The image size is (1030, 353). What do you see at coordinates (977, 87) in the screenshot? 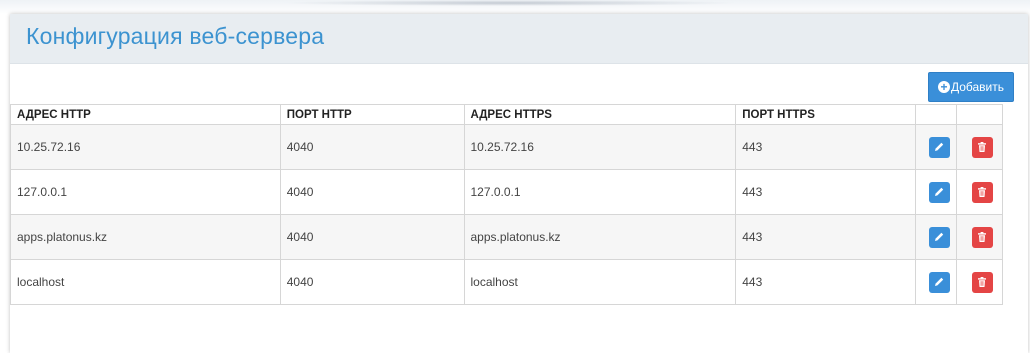
I see `add-button-label: Добавить` at bounding box center [977, 87].